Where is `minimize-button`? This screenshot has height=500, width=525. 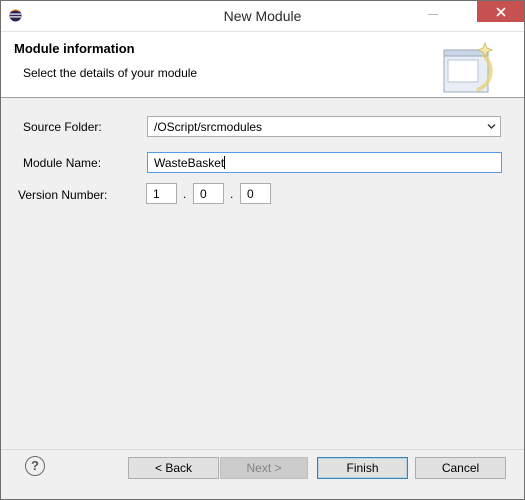 minimize-button is located at coordinates (433, 12).